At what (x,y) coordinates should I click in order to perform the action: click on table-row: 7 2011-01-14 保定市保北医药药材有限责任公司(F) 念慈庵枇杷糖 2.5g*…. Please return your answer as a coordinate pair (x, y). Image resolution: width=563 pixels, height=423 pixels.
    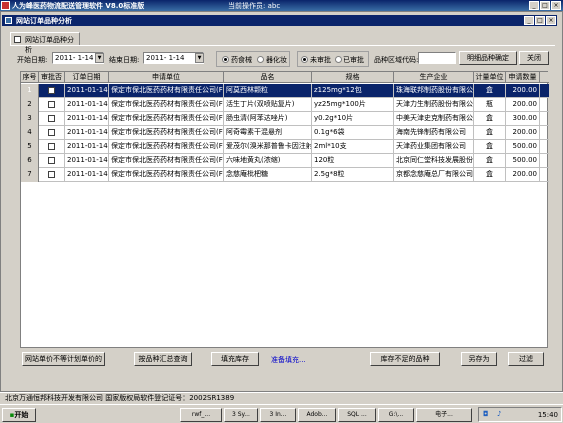
    Looking at the image, I should click on (285, 175).